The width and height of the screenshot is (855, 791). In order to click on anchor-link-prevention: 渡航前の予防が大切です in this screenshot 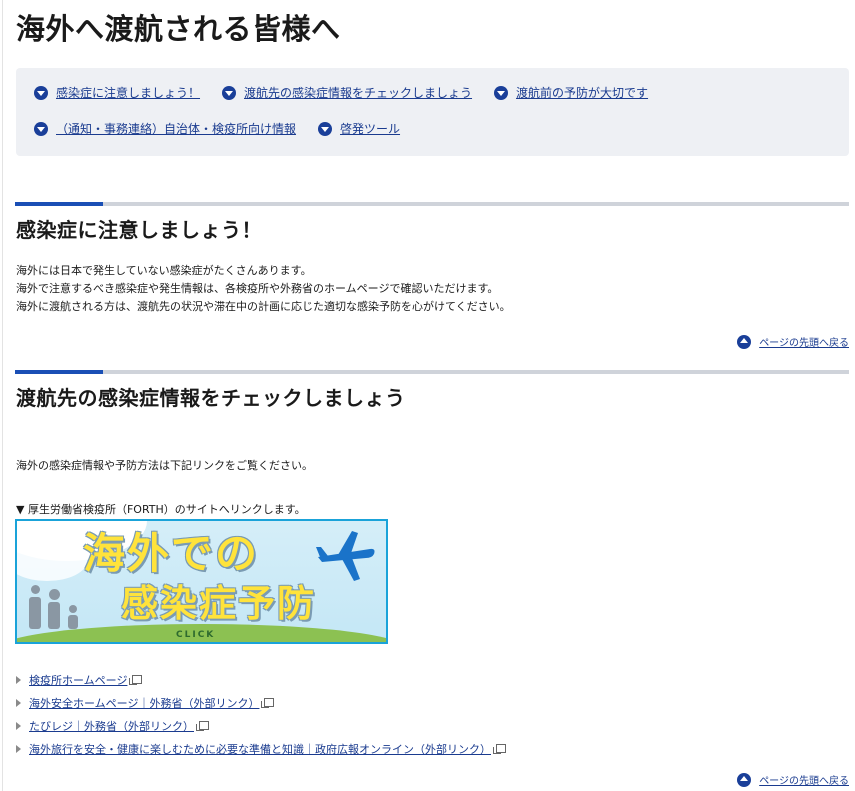, I will do `click(571, 93)`.